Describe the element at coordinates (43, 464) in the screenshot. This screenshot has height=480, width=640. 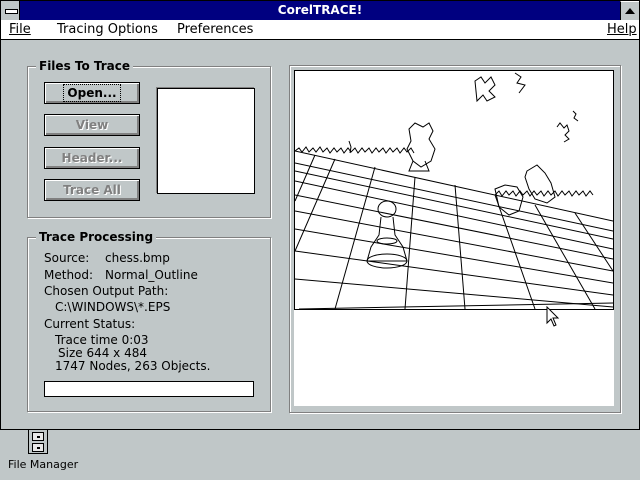
I see `file-manager-label: File Manager` at that location.